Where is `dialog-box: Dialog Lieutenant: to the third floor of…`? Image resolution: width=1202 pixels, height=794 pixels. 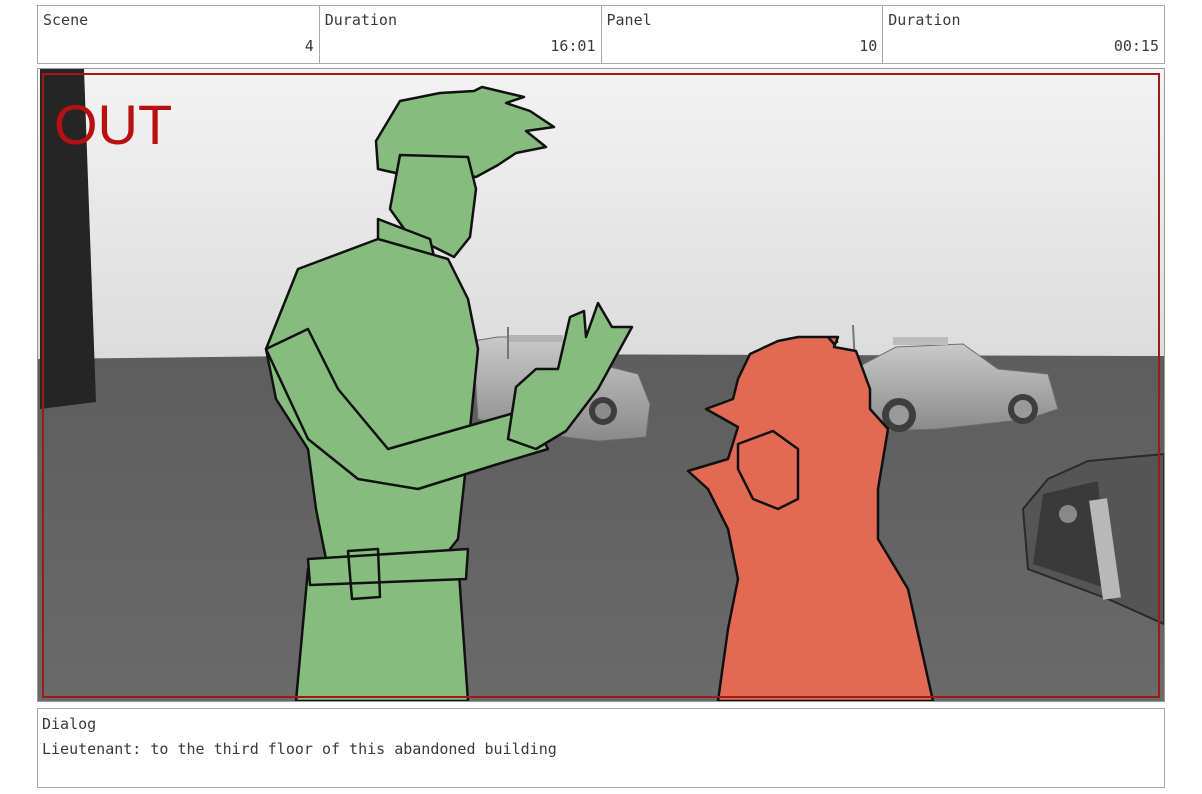 dialog-box: Dialog Lieutenant: to the third floor of… is located at coordinates (601, 748).